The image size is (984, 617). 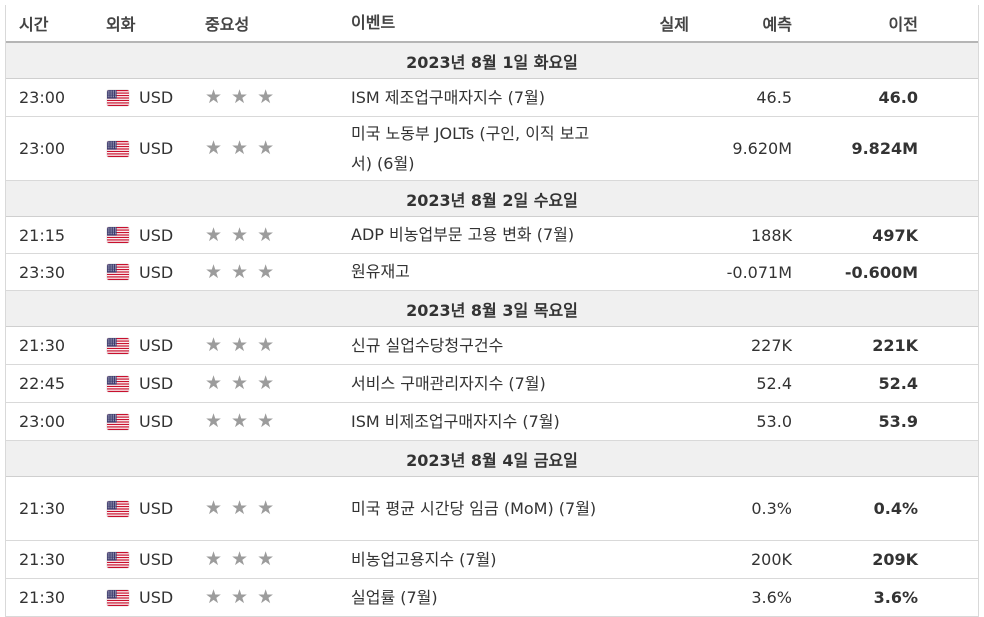 What do you see at coordinates (373, 22) in the screenshot?
I see `header-event: 이벤트` at bounding box center [373, 22].